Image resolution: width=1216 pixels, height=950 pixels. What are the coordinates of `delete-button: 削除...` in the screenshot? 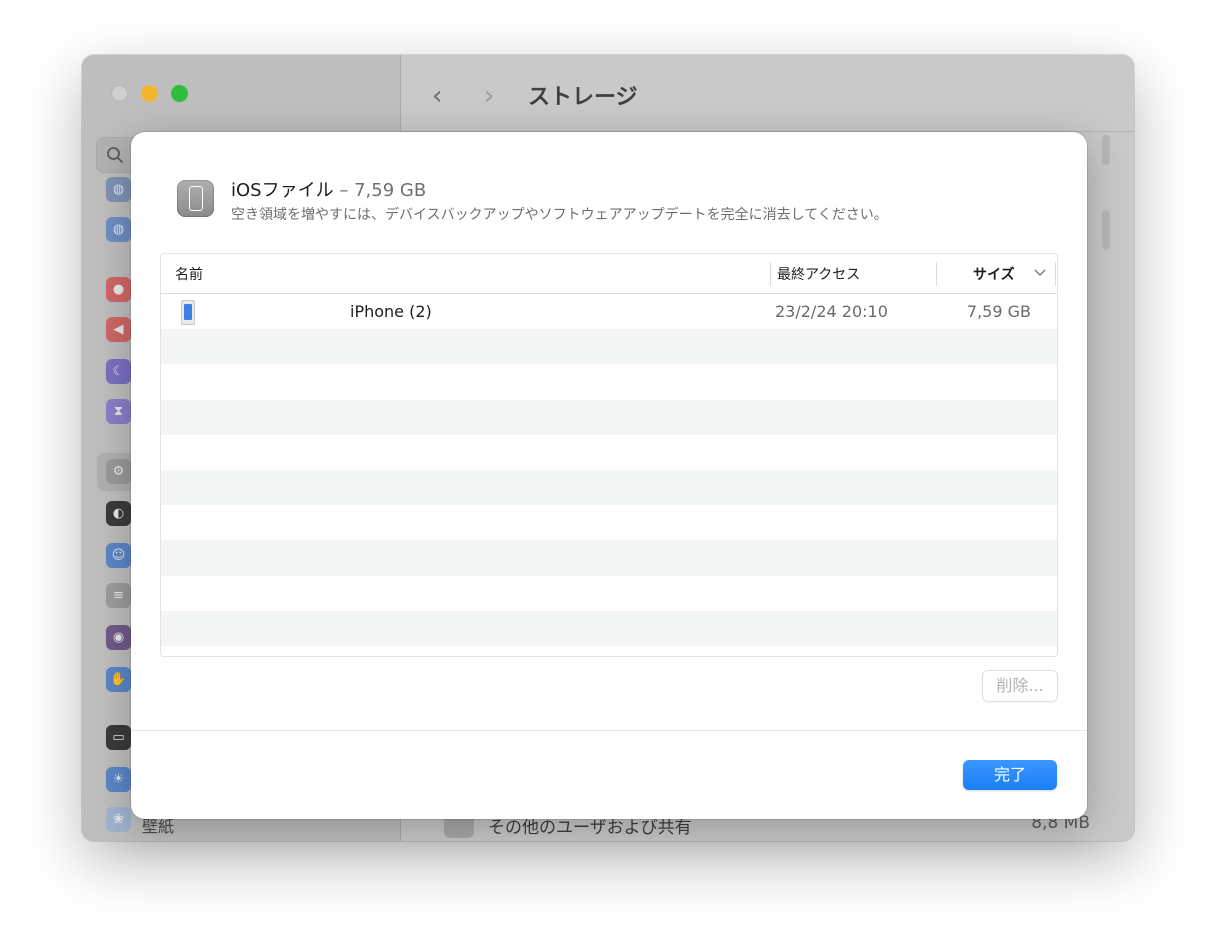 It's located at (1020, 686).